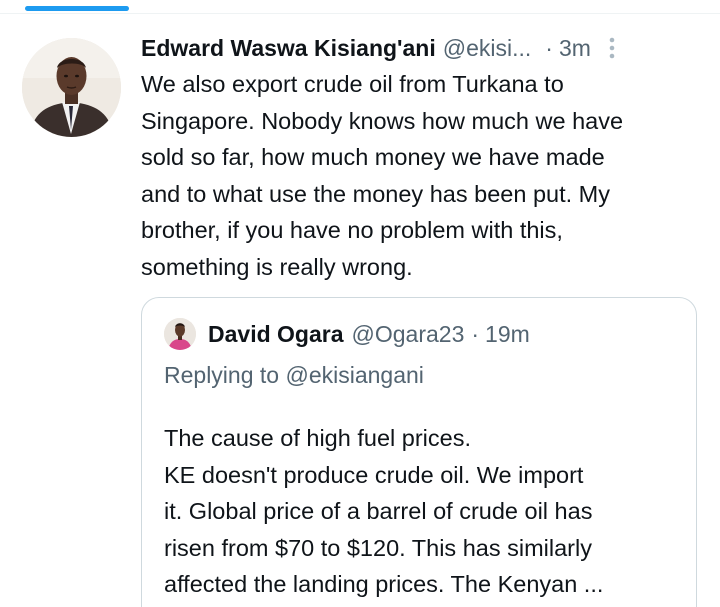 The width and height of the screenshot is (720, 607). I want to click on replying-to-line: Replying to @ekisiangani, so click(294, 375).